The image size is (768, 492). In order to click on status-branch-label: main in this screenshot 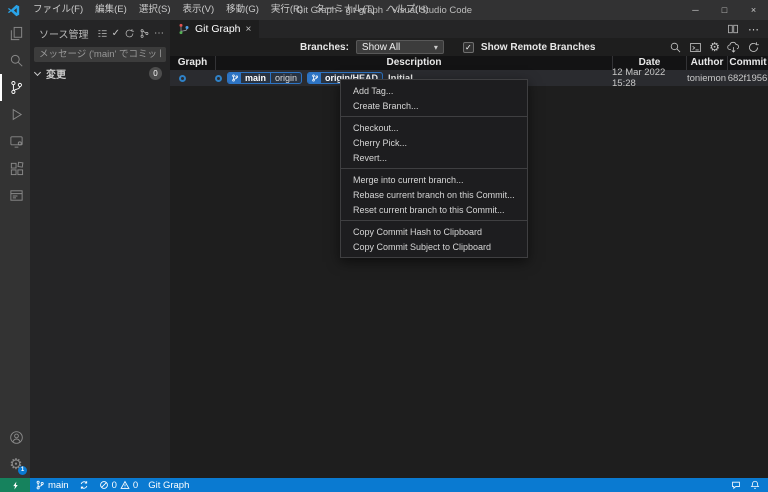, I will do `click(58, 485)`.